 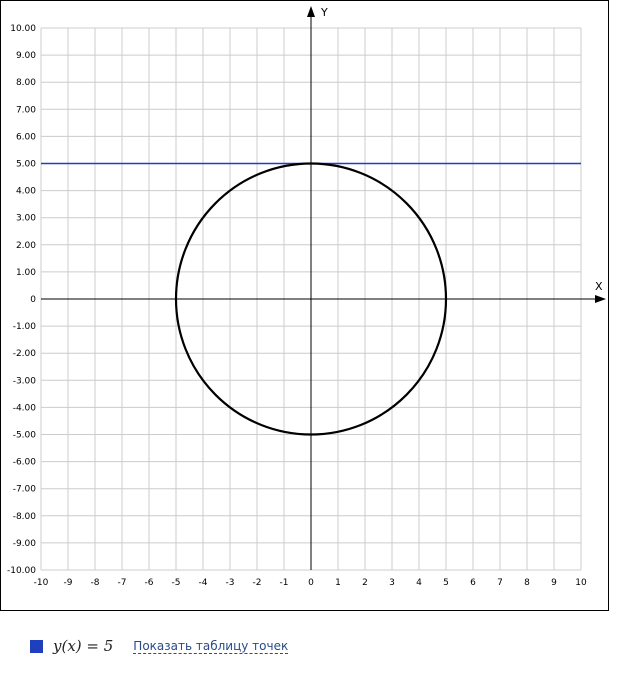 What do you see at coordinates (554, 583) in the screenshot?
I see `x-tick-label: 9` at bounding box center [554, 583].